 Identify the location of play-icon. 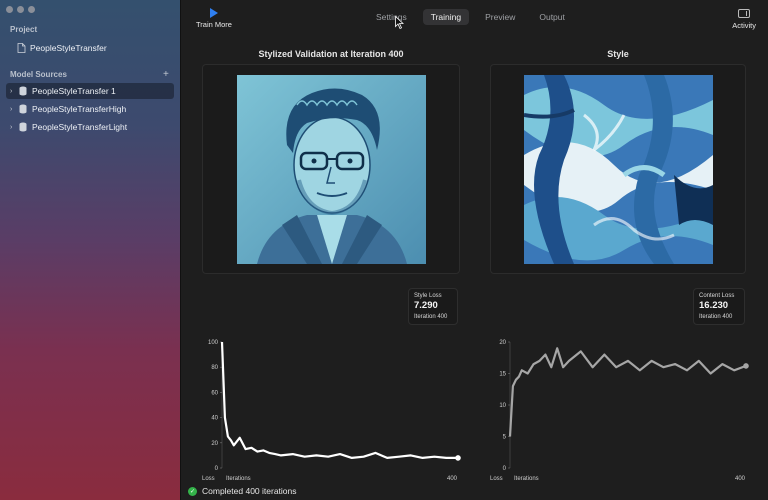
(214, 13).